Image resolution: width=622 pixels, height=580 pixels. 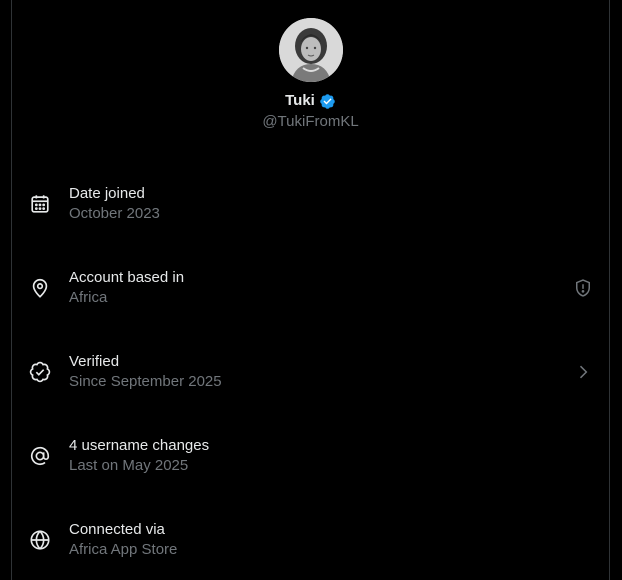 I want to click on row-connected-via: Connected via Africa App Store, so click(x=310, y=540).